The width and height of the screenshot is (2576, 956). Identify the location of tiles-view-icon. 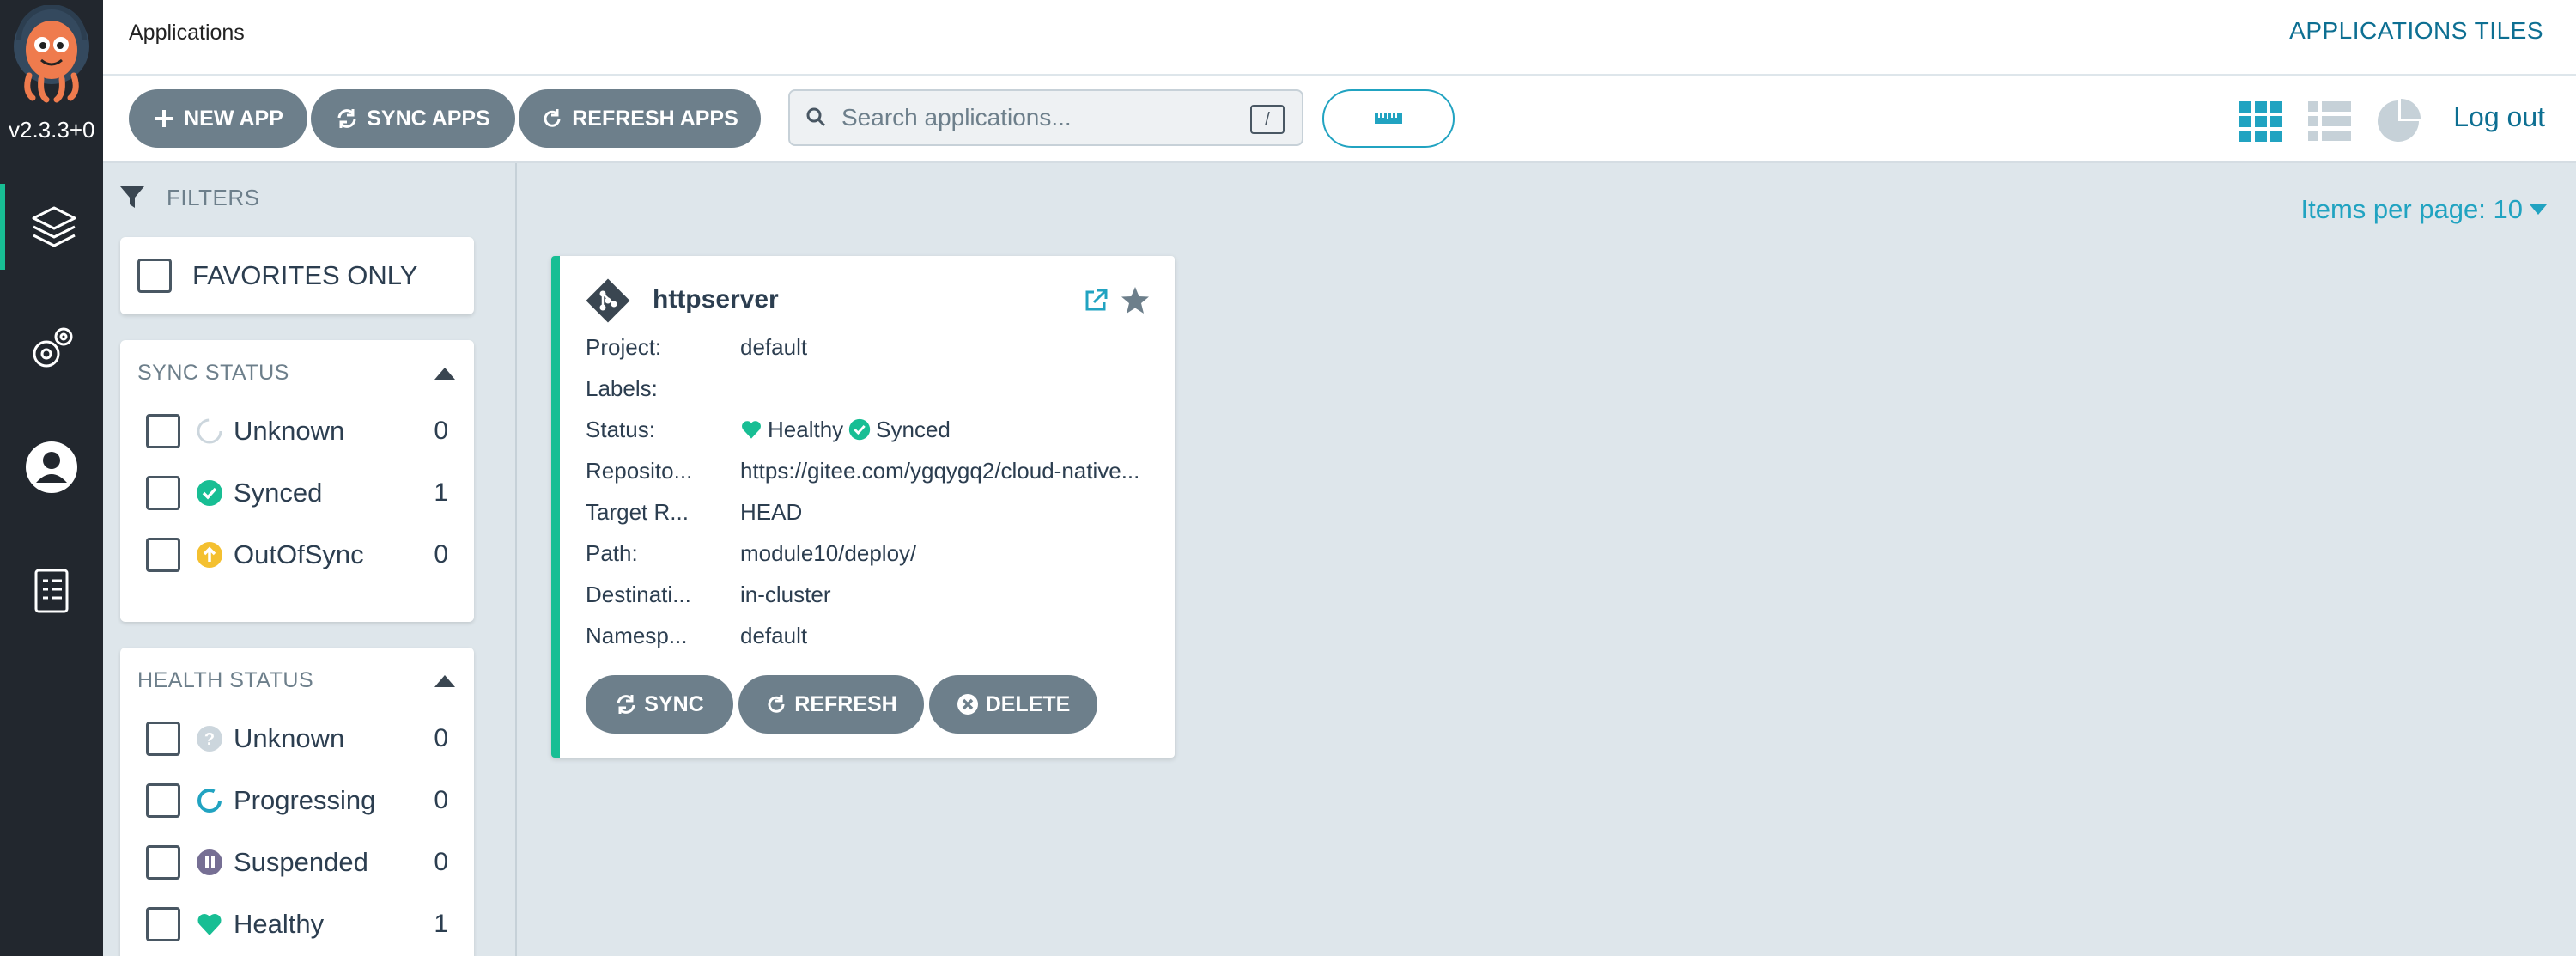
(2261, 121).